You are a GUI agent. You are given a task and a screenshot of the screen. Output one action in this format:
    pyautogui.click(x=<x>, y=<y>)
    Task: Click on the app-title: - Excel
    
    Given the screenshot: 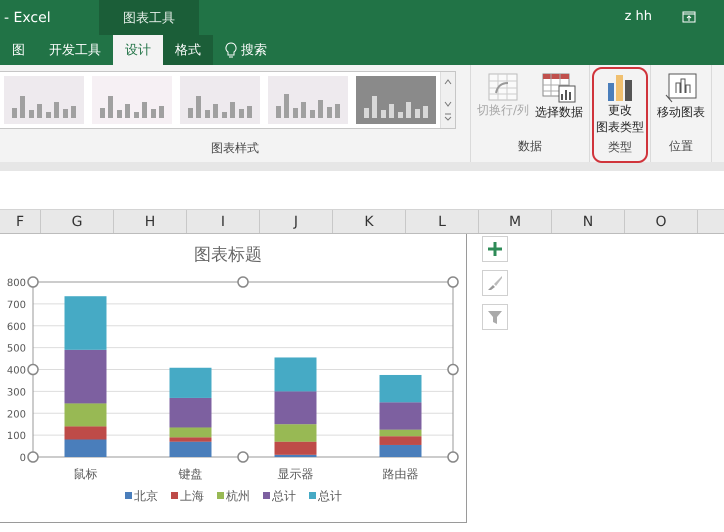 What is the action you would take?
    pyautogui.click(x=27, y=18)
    